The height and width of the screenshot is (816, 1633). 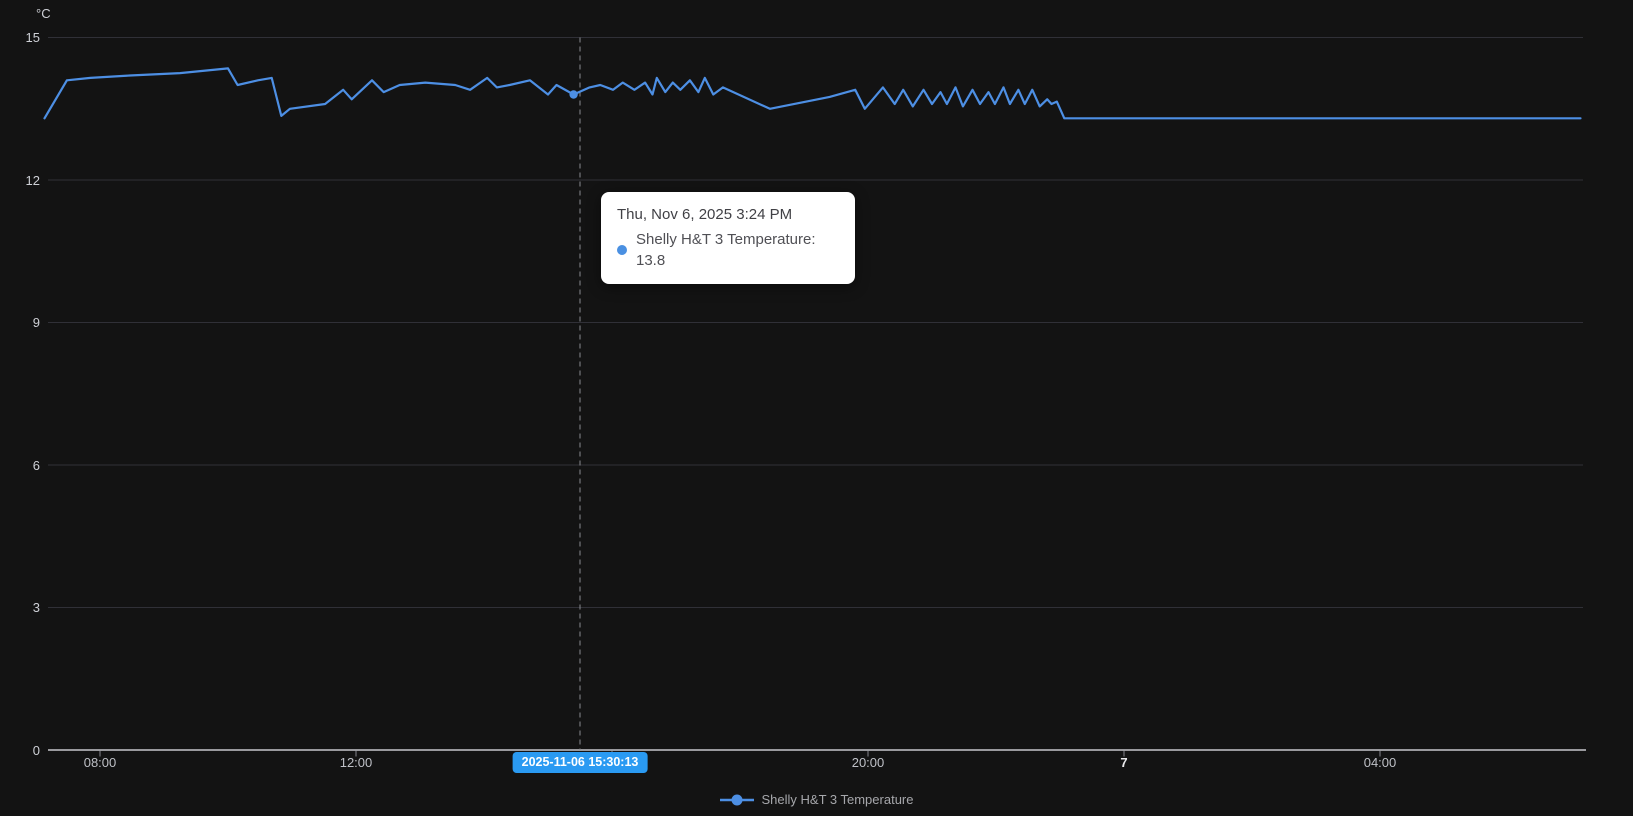 What do you see at coordinates (36, 465) in the screenshot?
I see `y-tick-label: 6` at bounding box center [36, 465].